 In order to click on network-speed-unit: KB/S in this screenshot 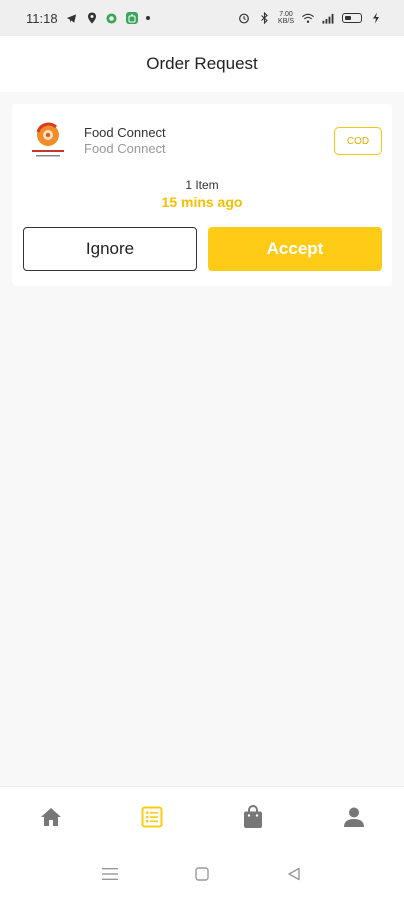, I will do `click(286, 21)`.